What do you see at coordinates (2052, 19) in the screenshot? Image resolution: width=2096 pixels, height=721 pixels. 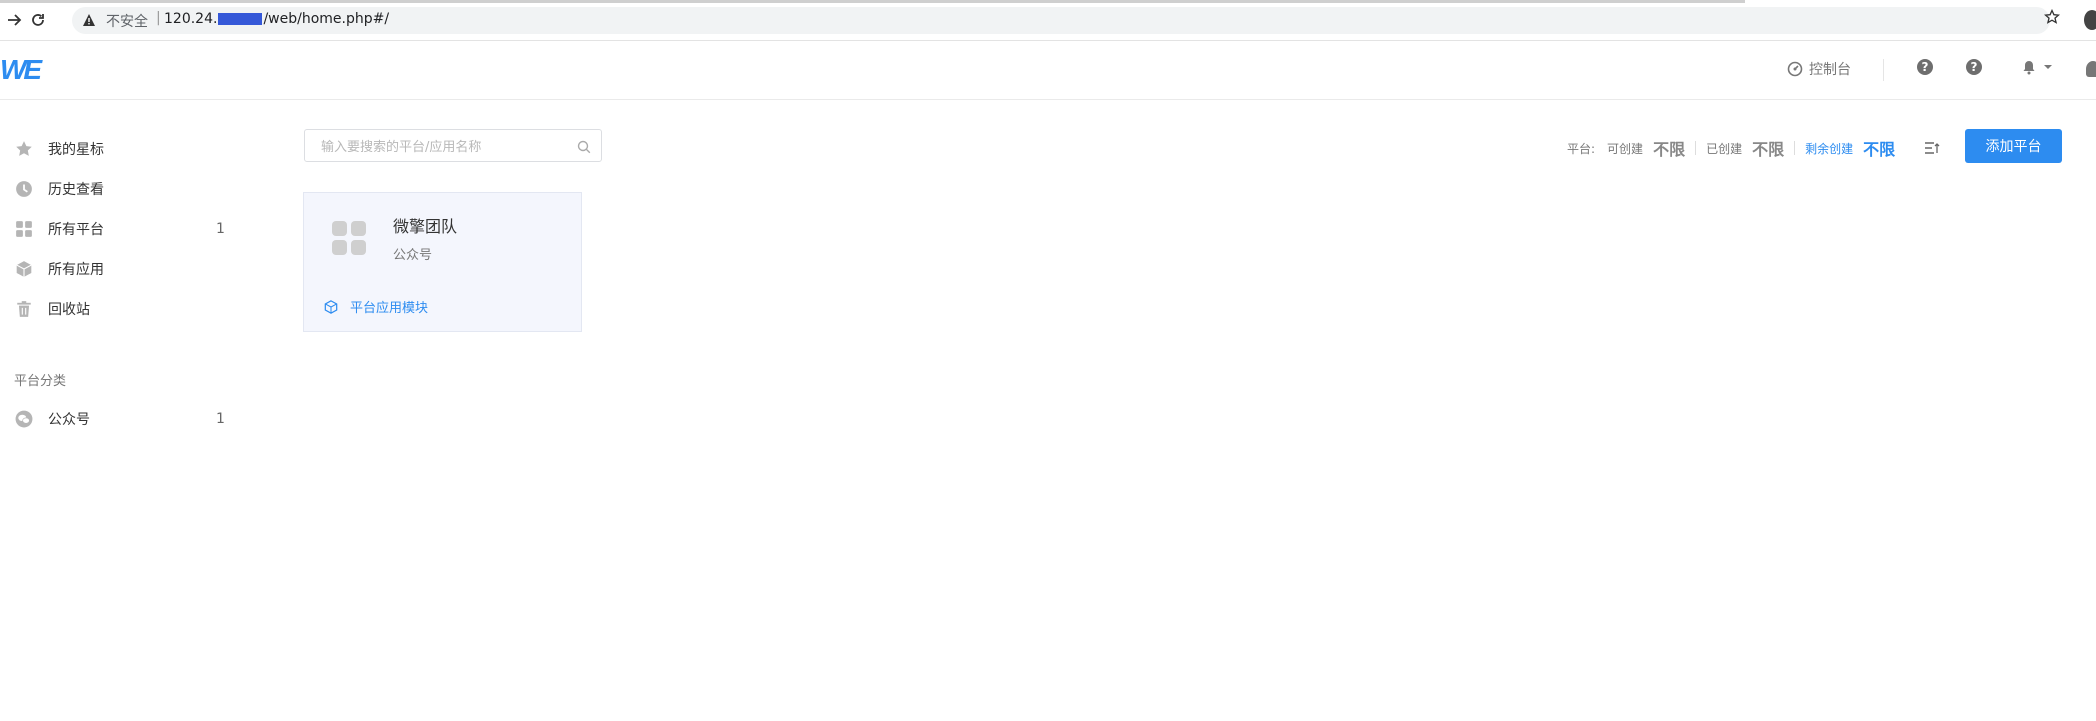 I see `bookmark-star-icon` at bounding box center [2052, 19].